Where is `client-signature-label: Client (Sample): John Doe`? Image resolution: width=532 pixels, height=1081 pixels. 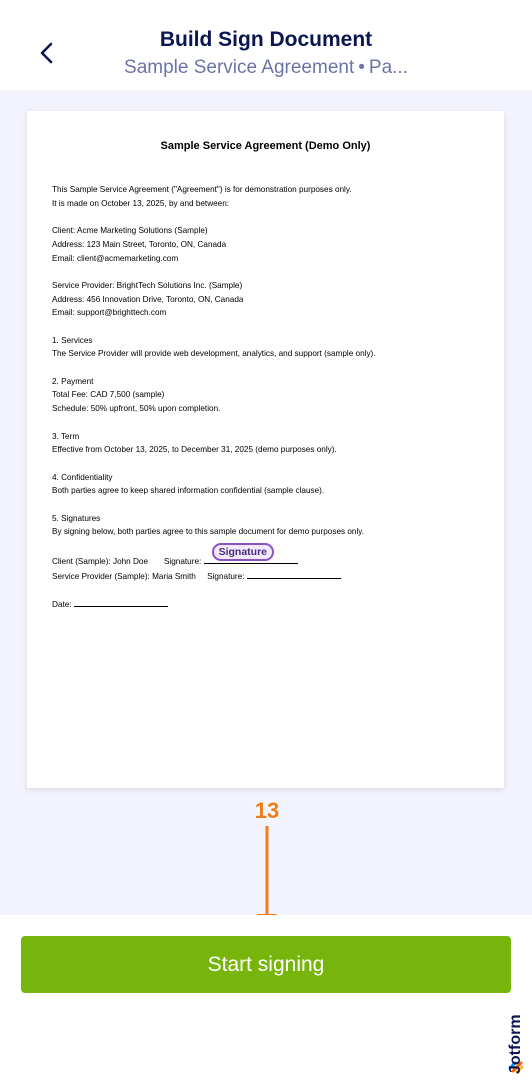
client-signature-label: Client (Sample): John Doe is located at coordinates (100, 561).